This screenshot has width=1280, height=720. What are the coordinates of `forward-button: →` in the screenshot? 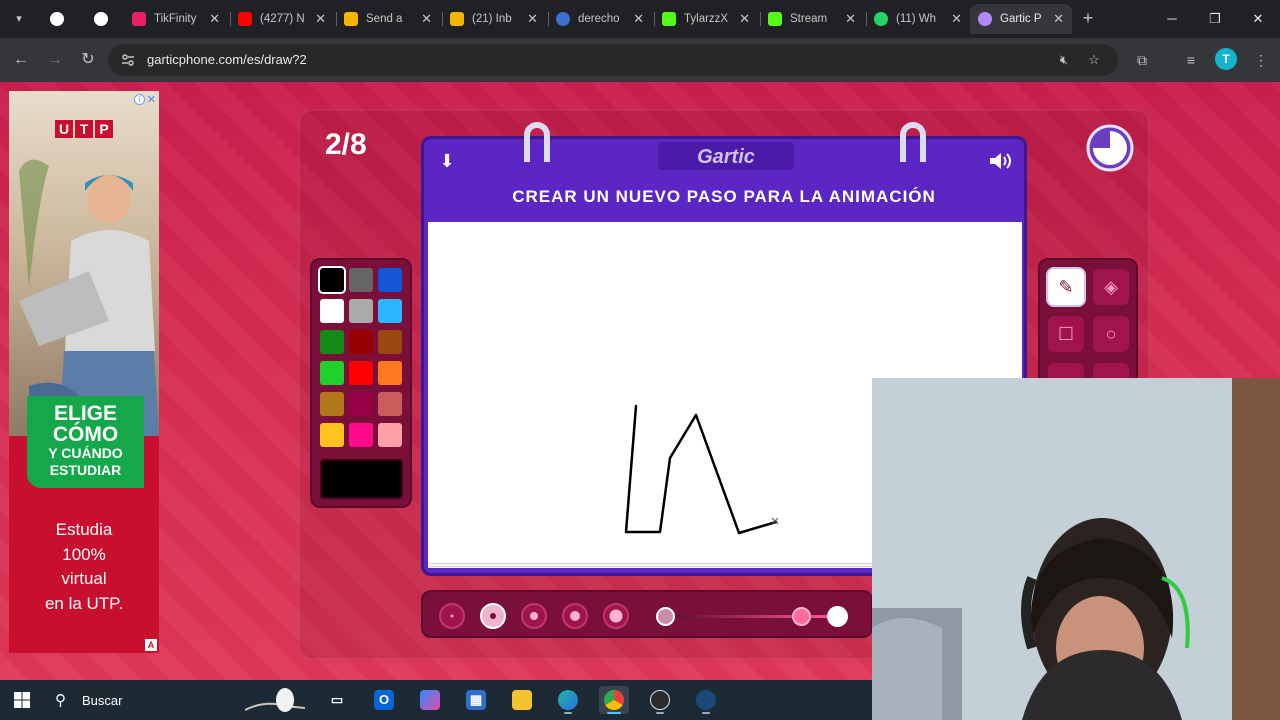 It's located at (55, 60).